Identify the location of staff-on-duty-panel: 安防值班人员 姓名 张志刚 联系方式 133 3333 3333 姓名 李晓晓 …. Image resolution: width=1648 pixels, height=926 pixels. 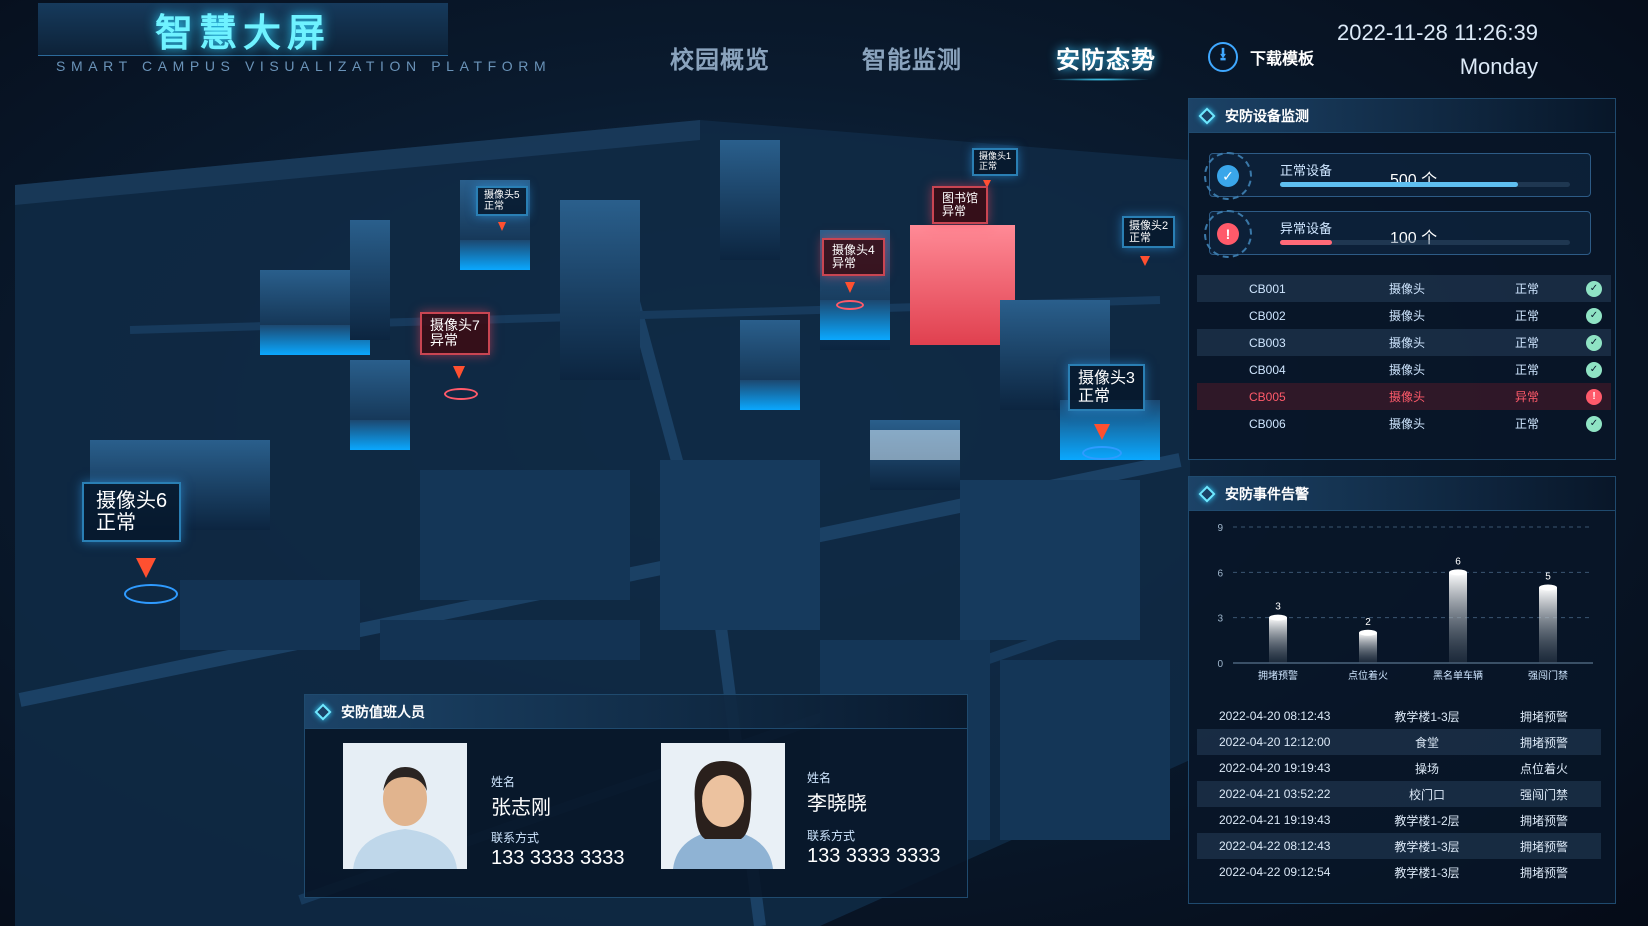
(636, 796).